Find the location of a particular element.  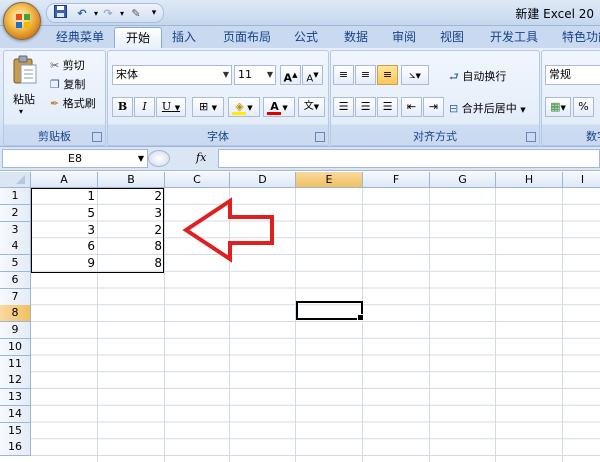

column-header-h: H is located at coordinates (529, 180).